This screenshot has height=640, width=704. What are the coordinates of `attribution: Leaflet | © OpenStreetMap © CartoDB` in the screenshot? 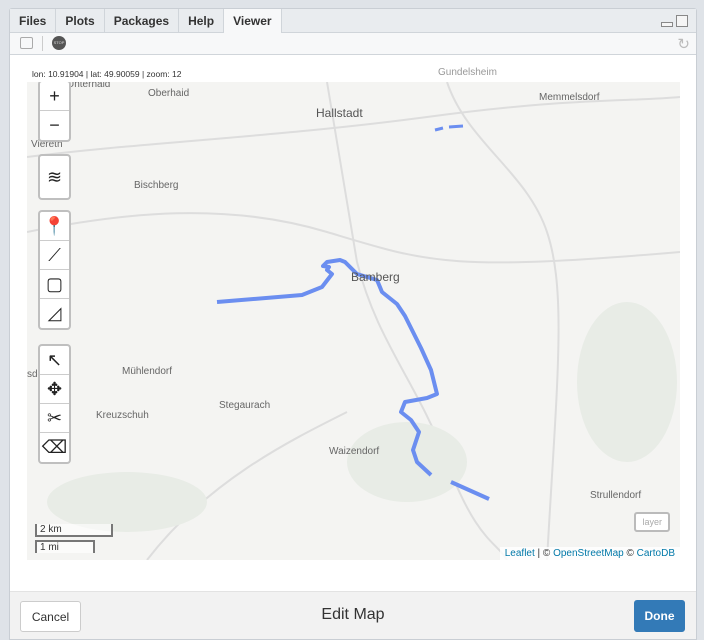 It's located at (589, 553).